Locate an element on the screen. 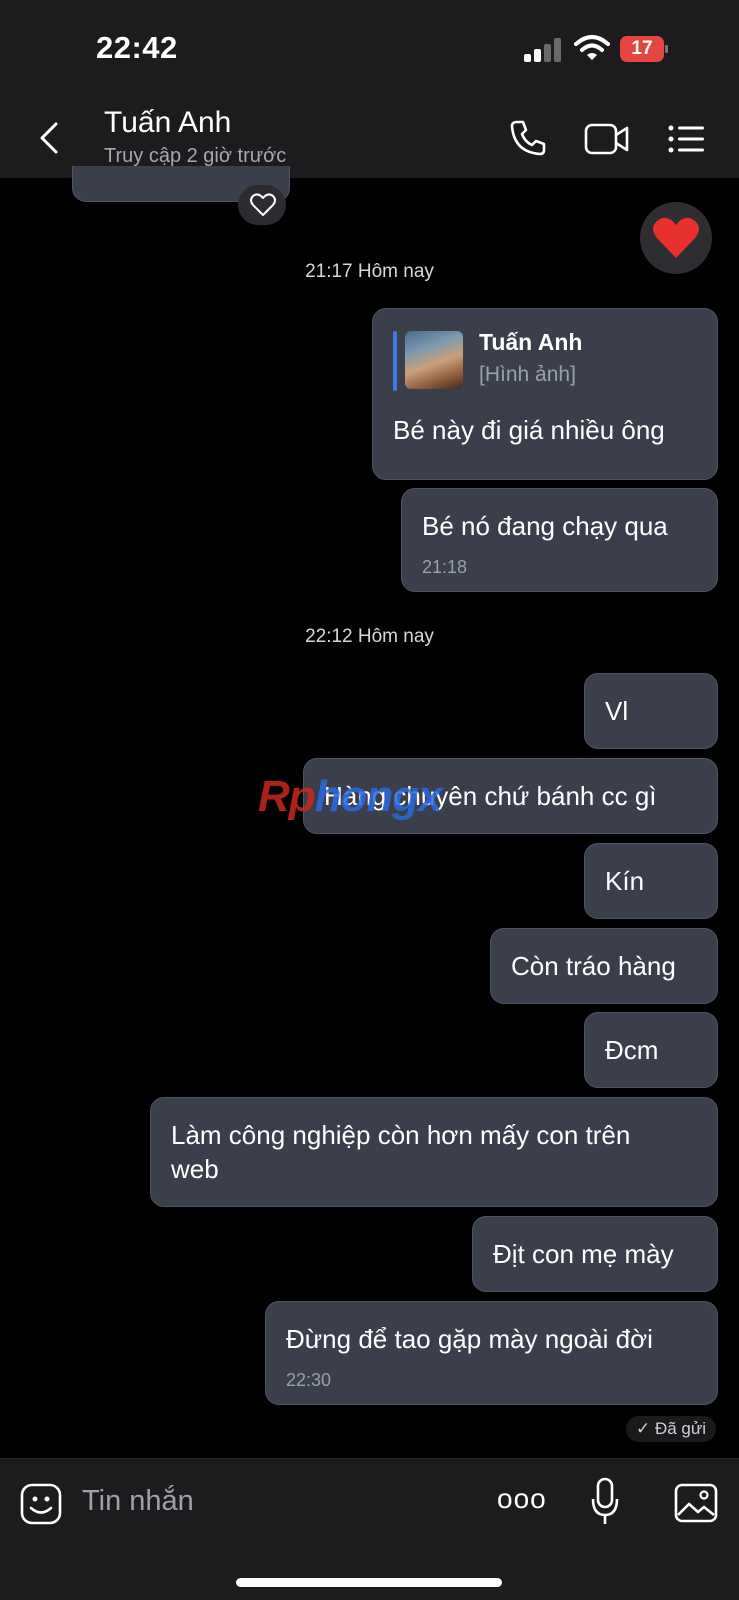 This screenshot has height=1600, width=739. image-icon is located at coordinates (696, 1503).